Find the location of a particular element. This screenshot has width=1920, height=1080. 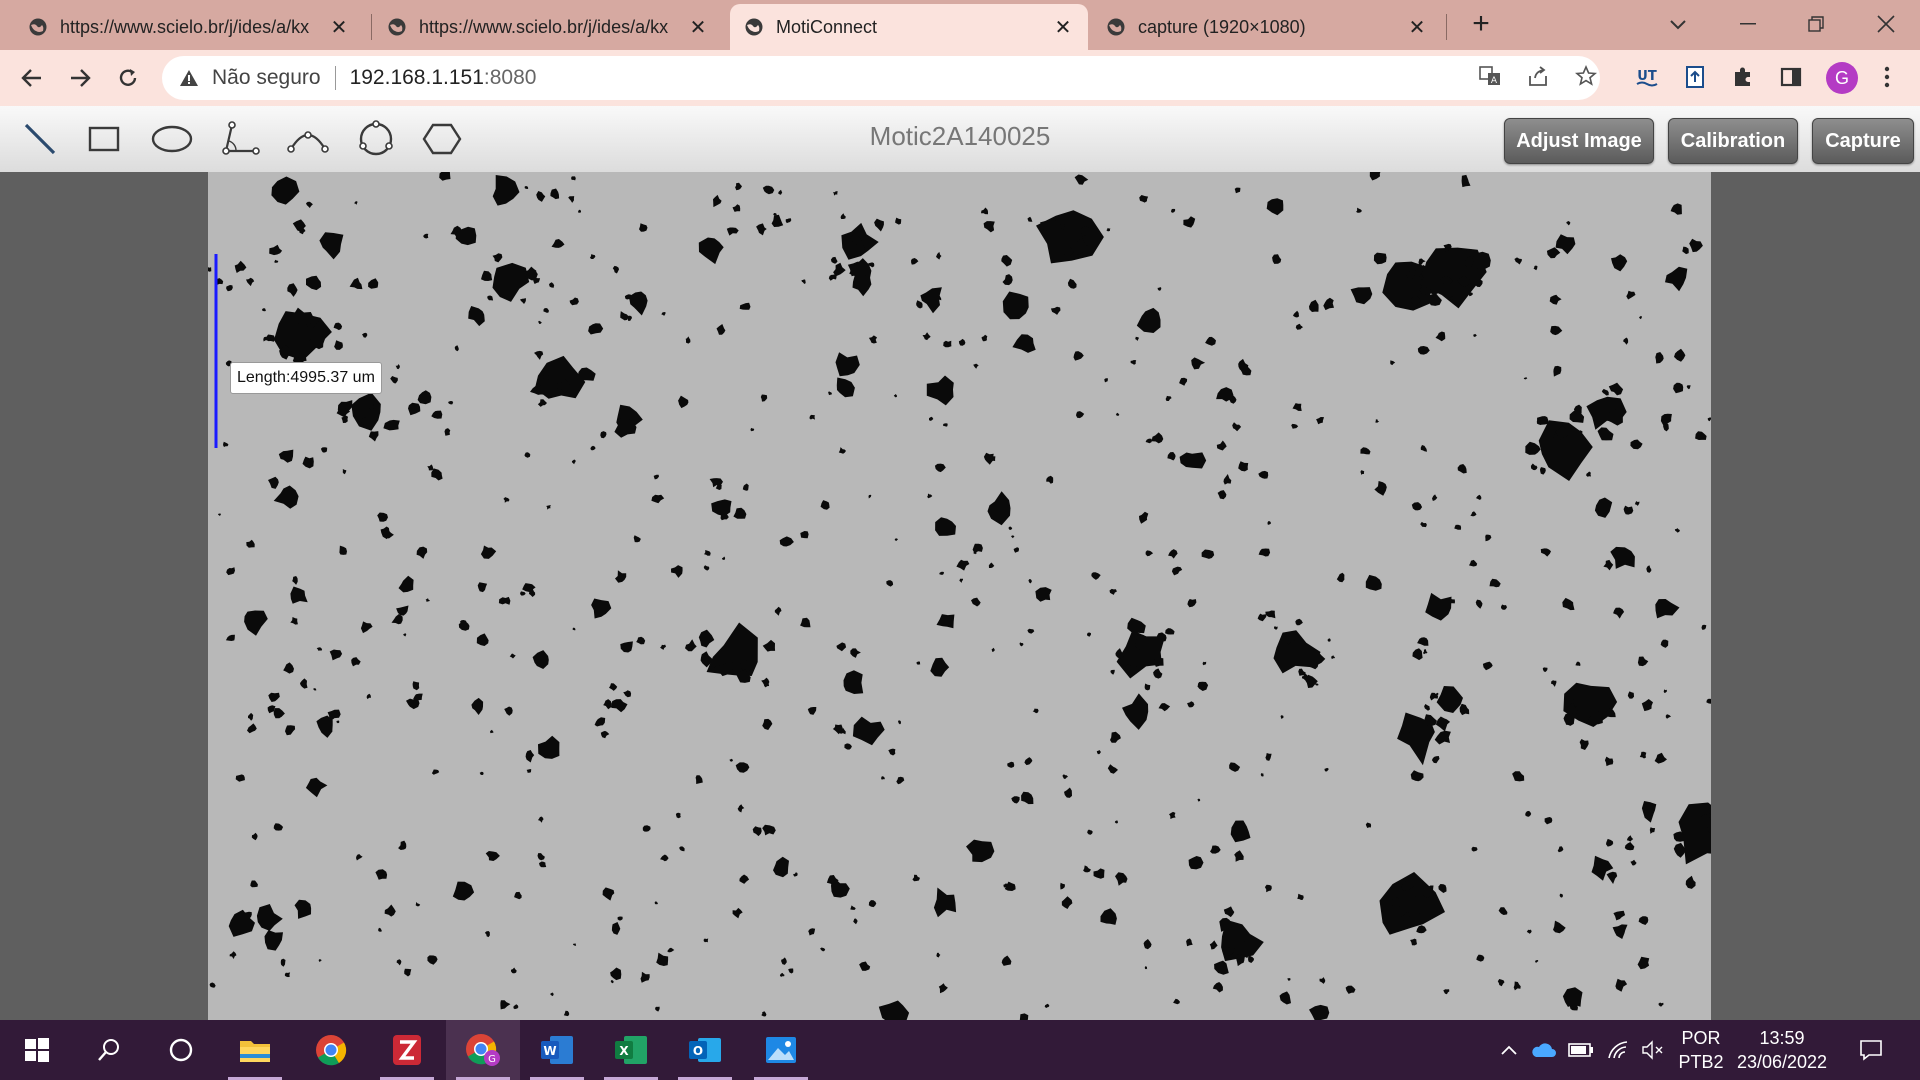

battery-icon is located at coordinates (1581, 1050).